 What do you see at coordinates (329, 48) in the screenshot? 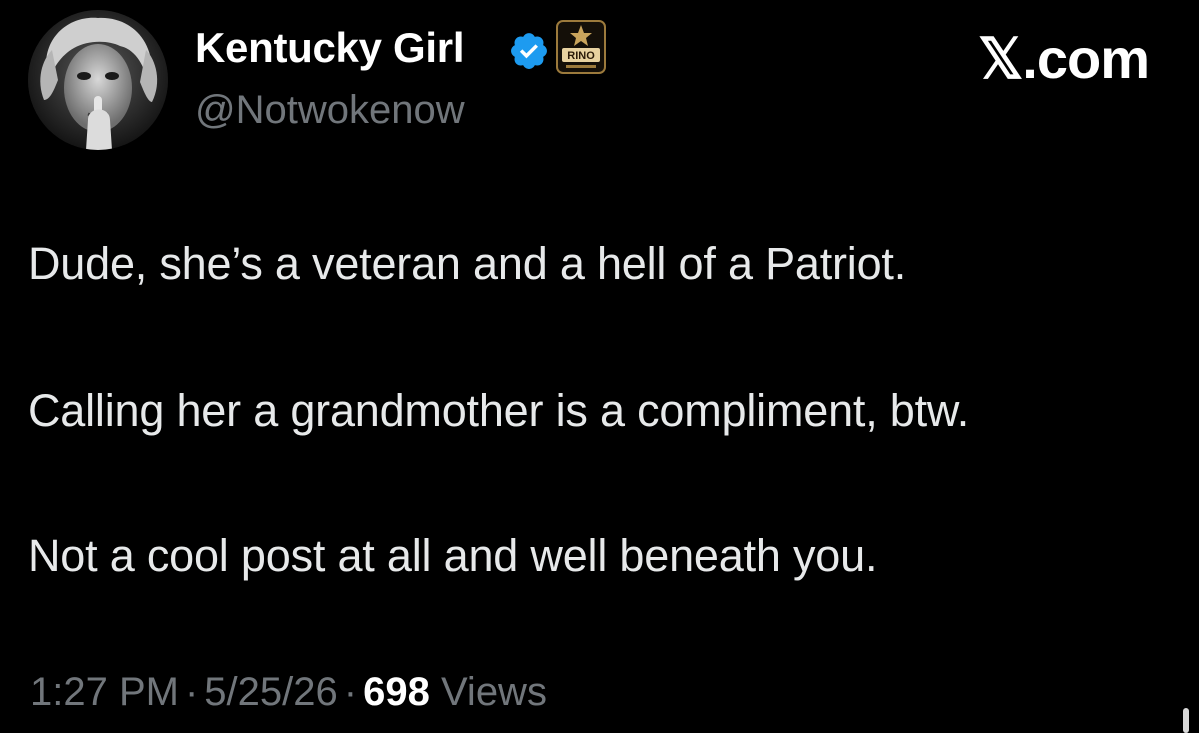
I see `author-display-name: Kentucky Girl` at bounding box center [329, 48].